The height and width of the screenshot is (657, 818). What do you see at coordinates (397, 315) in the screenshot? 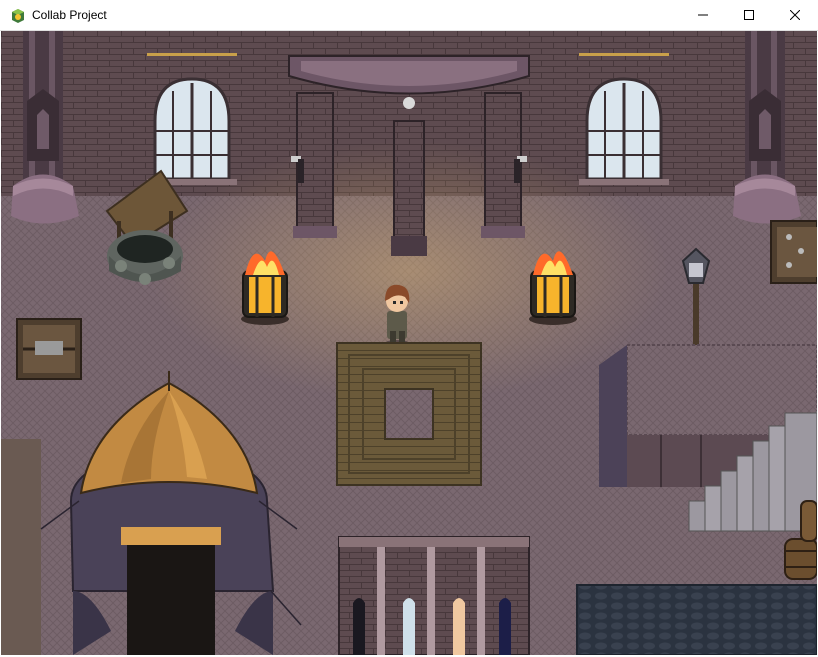
I see `player-sprite` at bounding box center [397, 315].